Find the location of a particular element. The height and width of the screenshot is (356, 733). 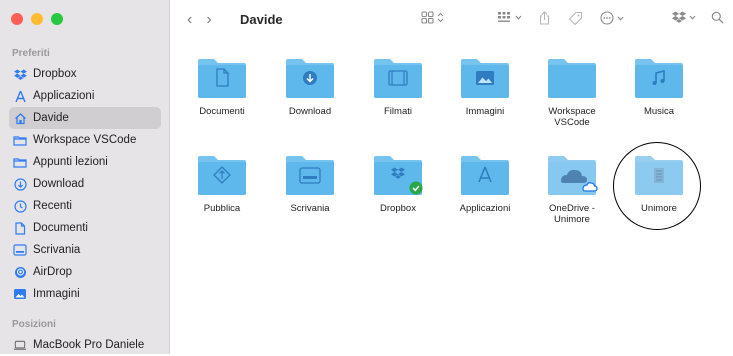

chevron-updown-icon is located at coordinates (440, 17).